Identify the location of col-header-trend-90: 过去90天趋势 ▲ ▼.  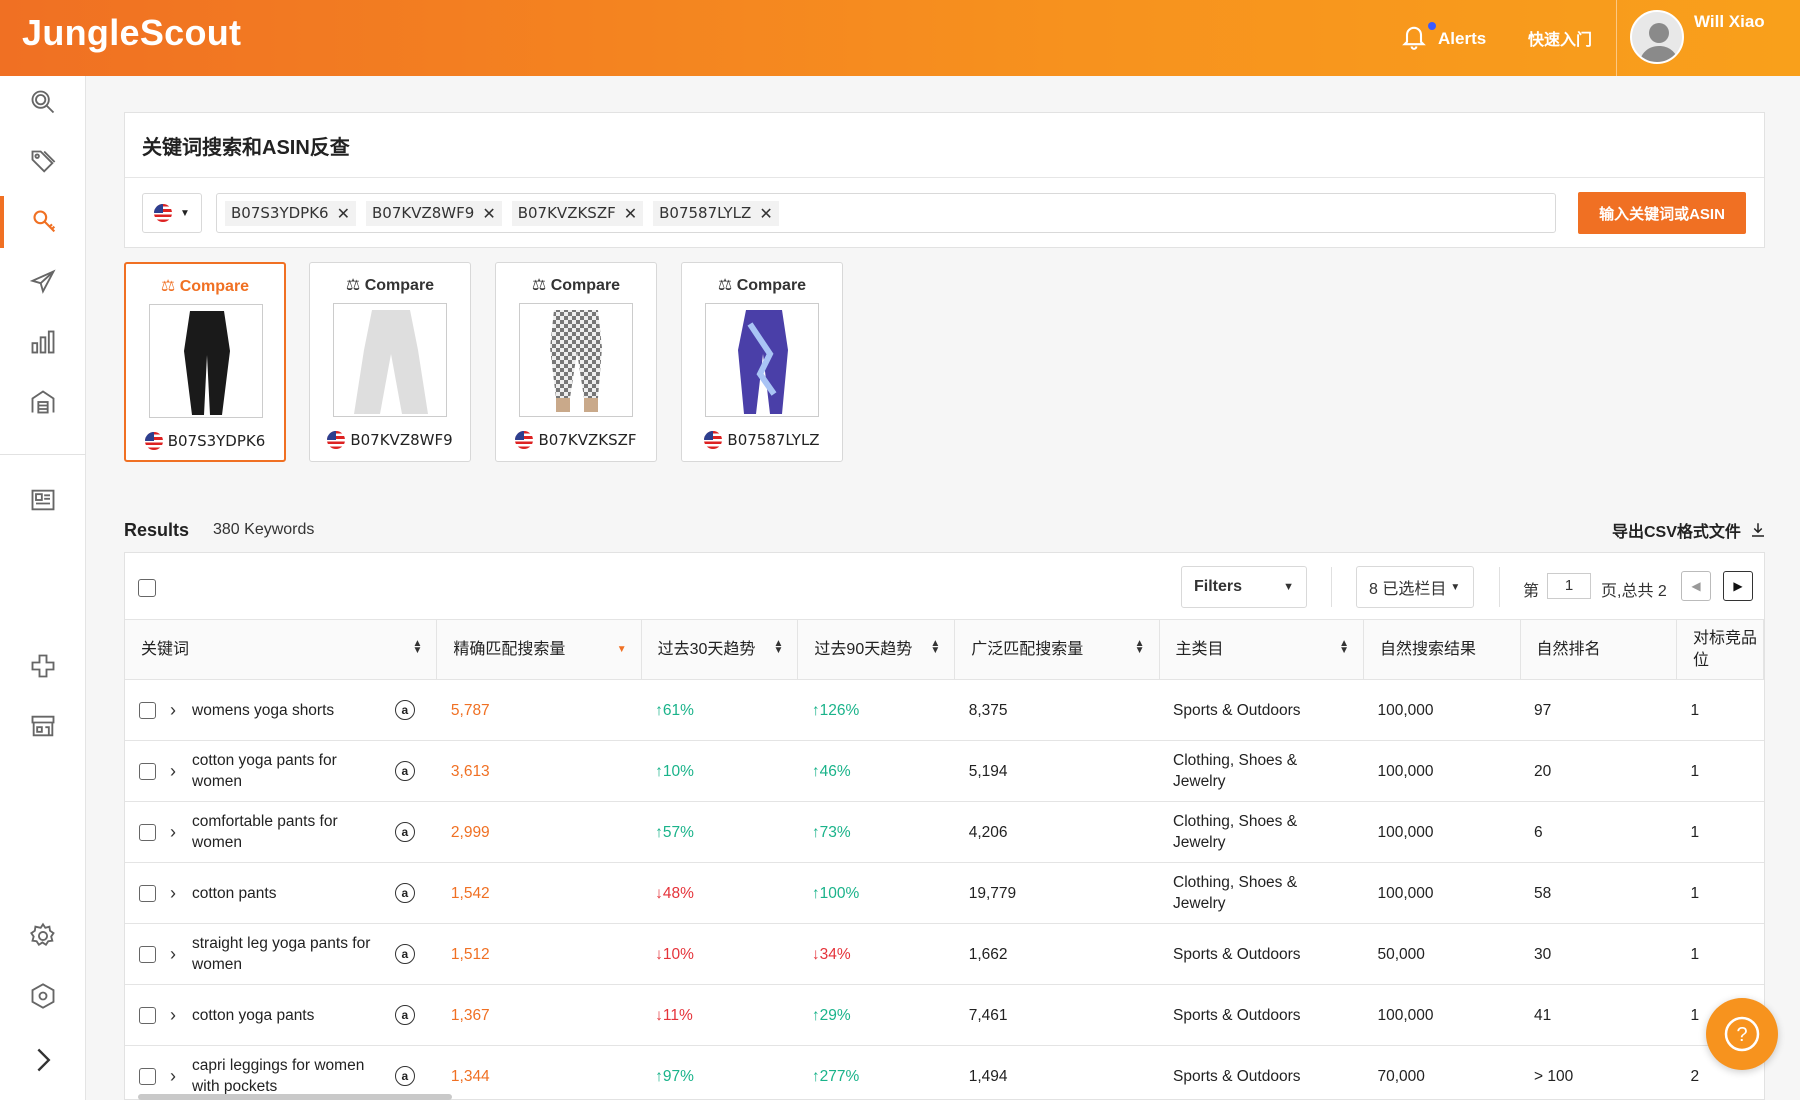
(876, 649).